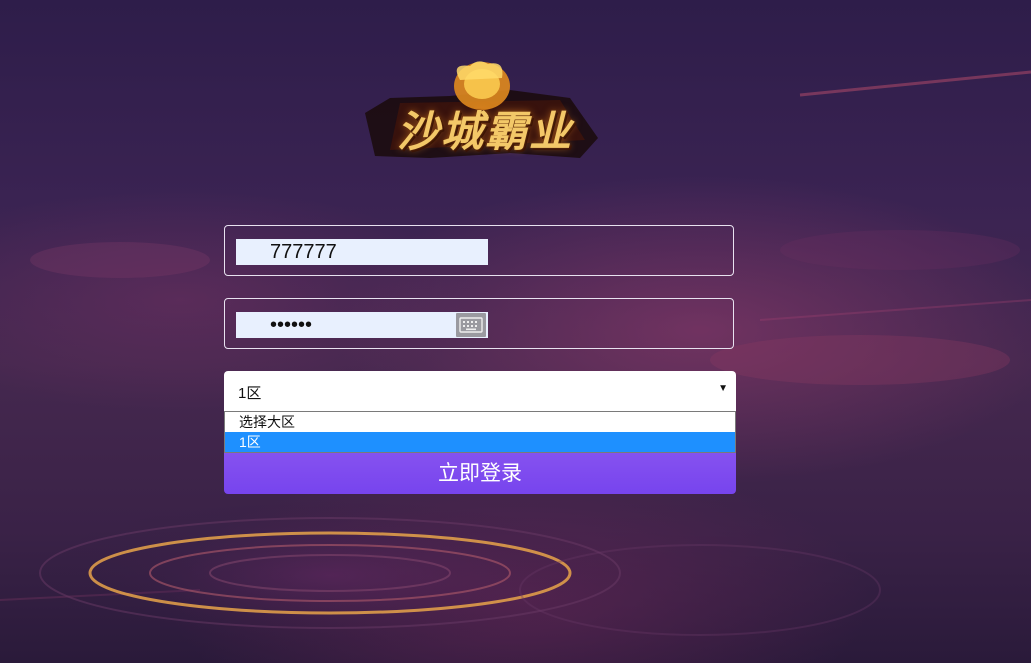  I want to click on password-field, so click(479, 323).